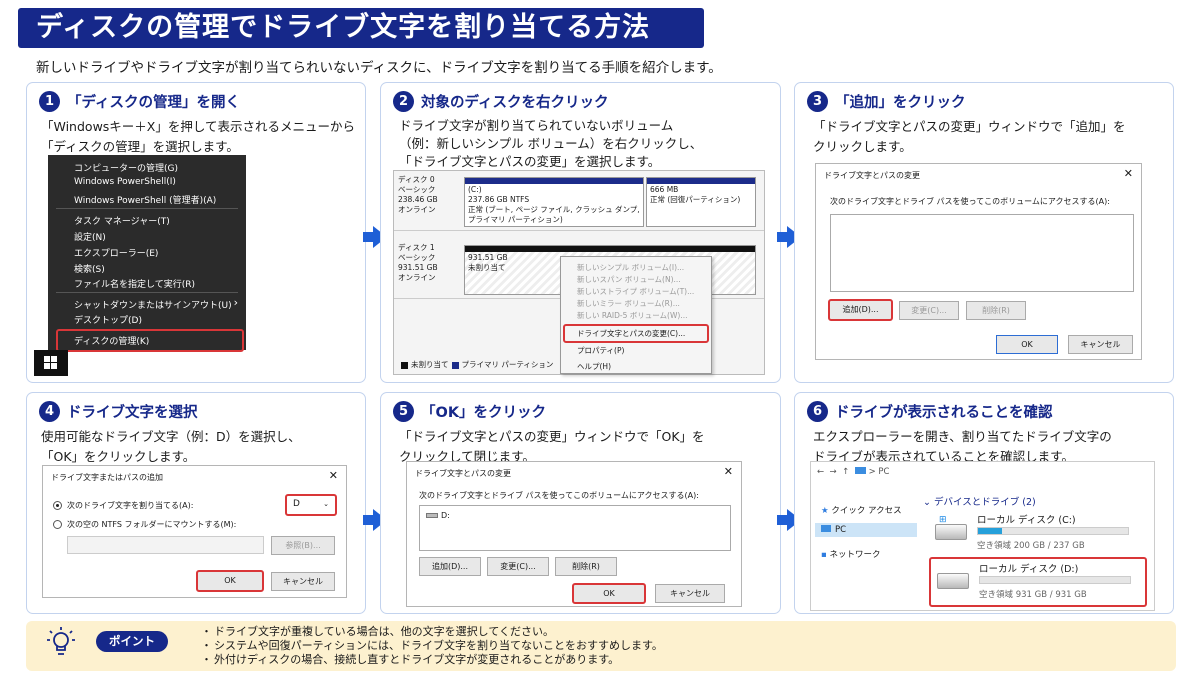 This screenshot has width=1200, height=675. I want to click on step-title: 「追加」をクリック, so click(900, 103).